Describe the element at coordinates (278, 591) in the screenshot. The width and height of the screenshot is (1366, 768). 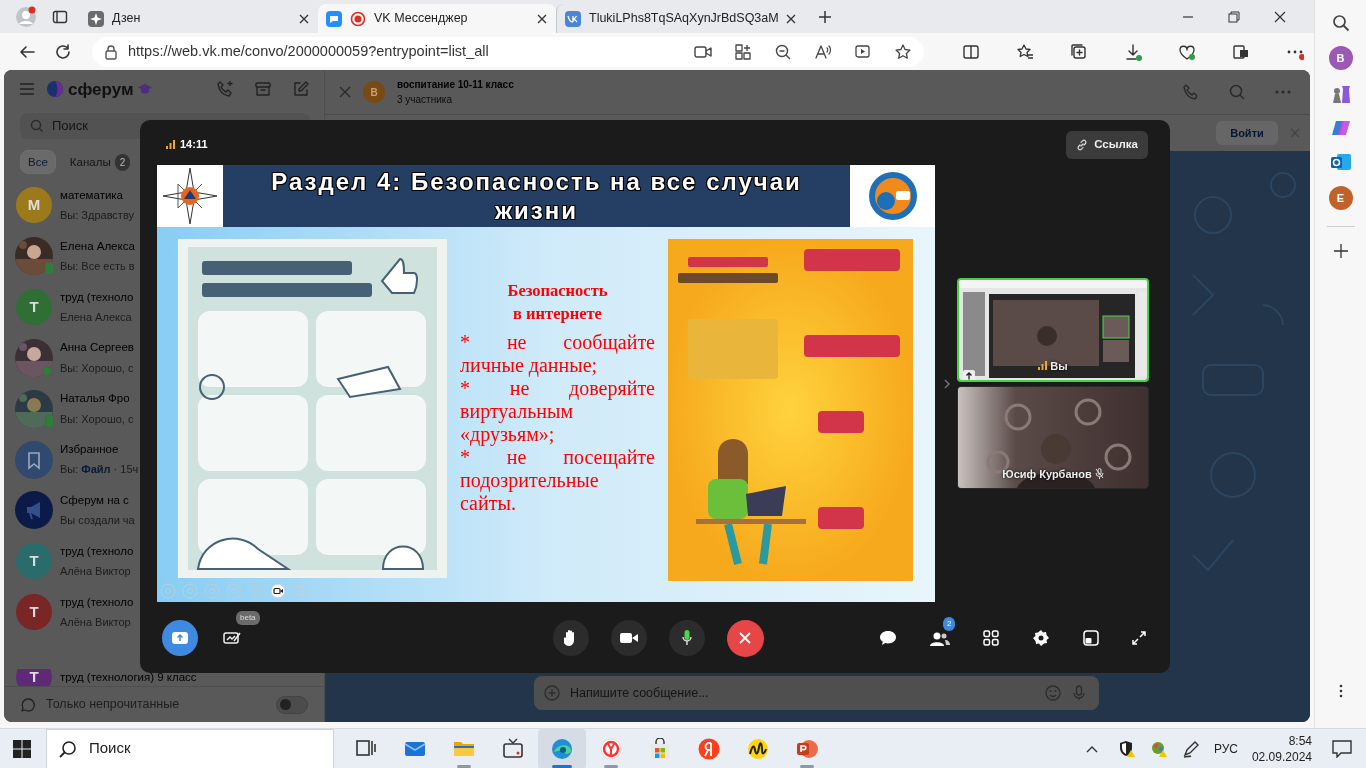
I see `video-icon` at that location.